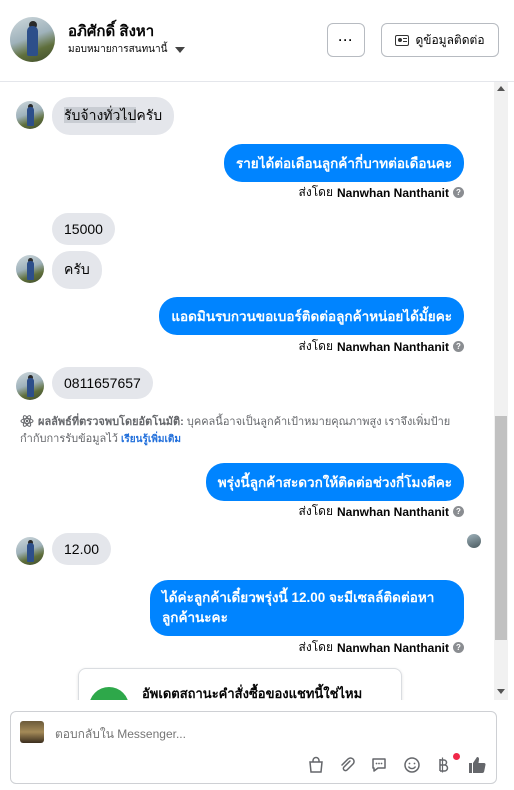 The height and width of the screenshot is (790, 514). Describe the element at coordinates (27, 421) in the screenshot. I see `atom-icon` at that location.